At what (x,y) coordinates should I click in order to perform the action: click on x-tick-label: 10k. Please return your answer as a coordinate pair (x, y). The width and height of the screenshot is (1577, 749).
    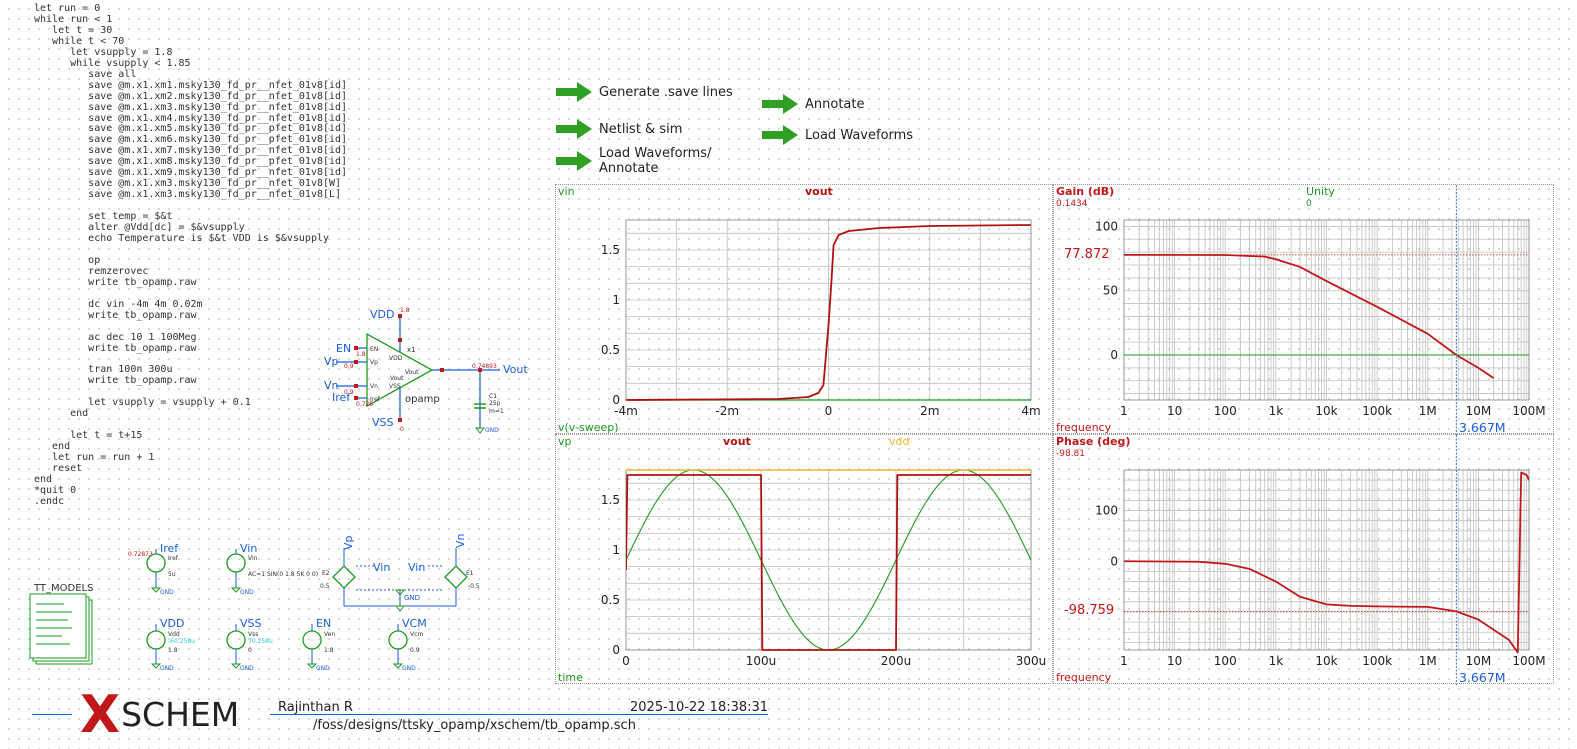
    Looking at the image, I should click on (1326, 661).